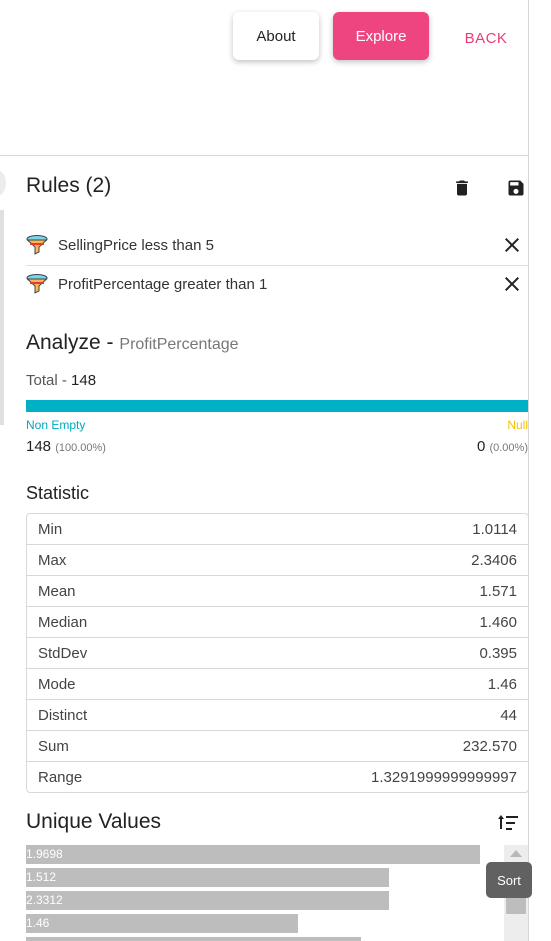 The image size is (551, 941). What do you see at coordinates (481, 446) in the screenshot?
I see `null-value: 0` at bounding box center [481, 446].